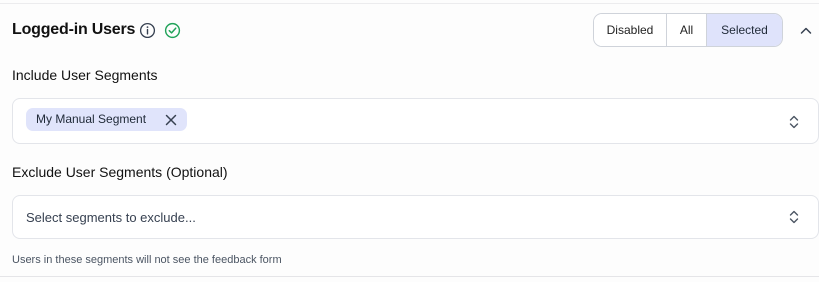  Describe the element at coordinates (409, 3) in the screenshot. I see `section-top-divider` at that location.